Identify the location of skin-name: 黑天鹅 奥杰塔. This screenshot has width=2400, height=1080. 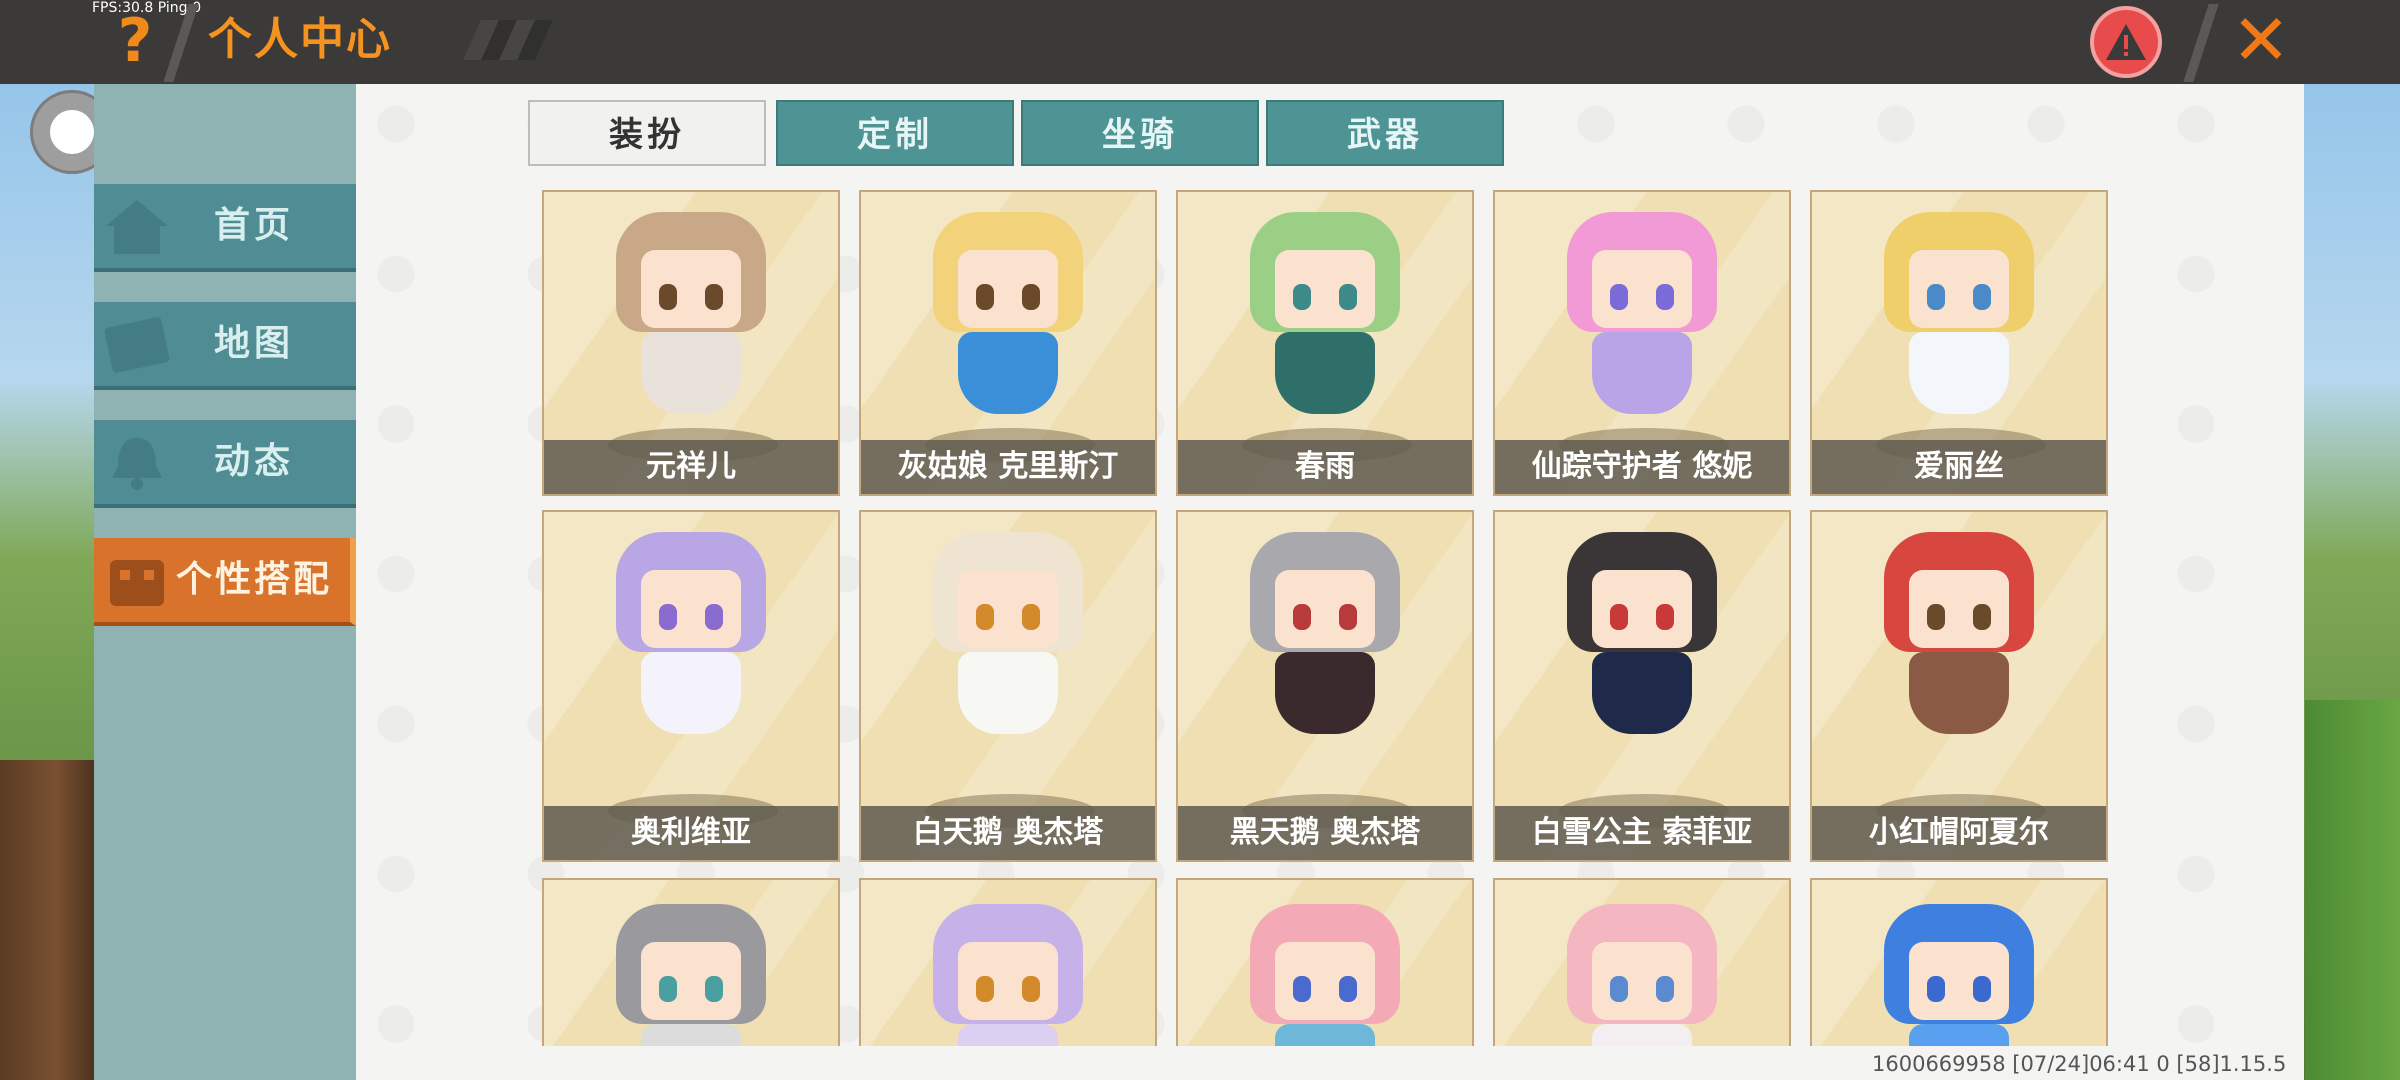
(1325, 833).